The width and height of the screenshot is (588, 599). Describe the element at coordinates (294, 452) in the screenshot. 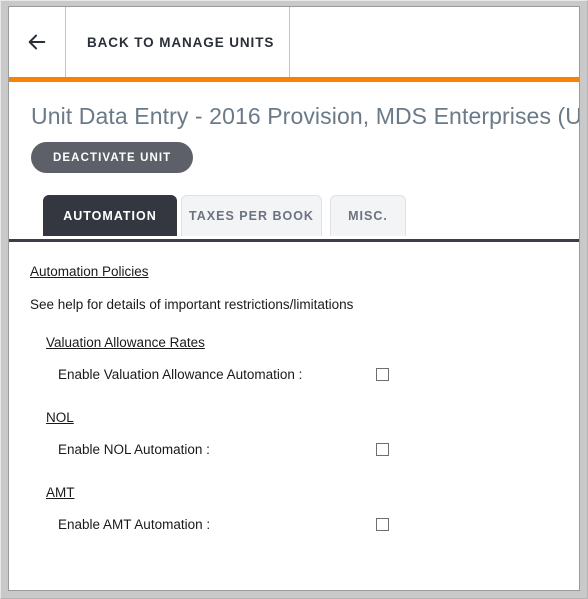

I see `field-row-nol-automation: Enable NOL Automation :` at that location.